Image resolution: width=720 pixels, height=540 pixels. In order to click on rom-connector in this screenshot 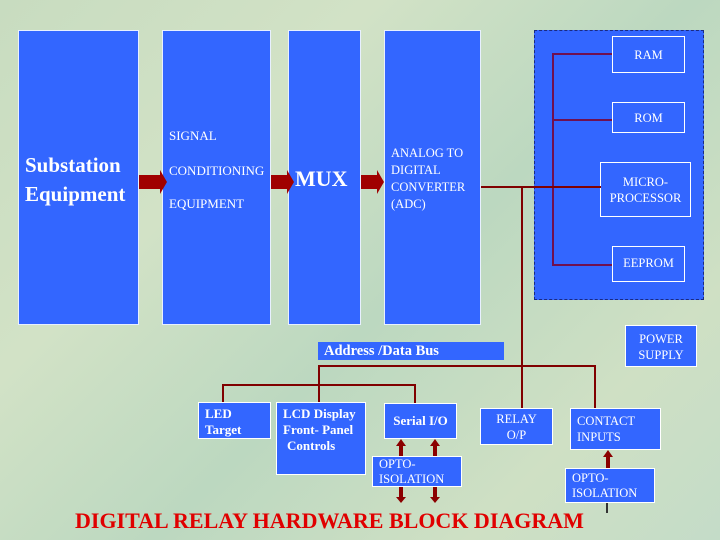, I will do `click(583, 120)`.